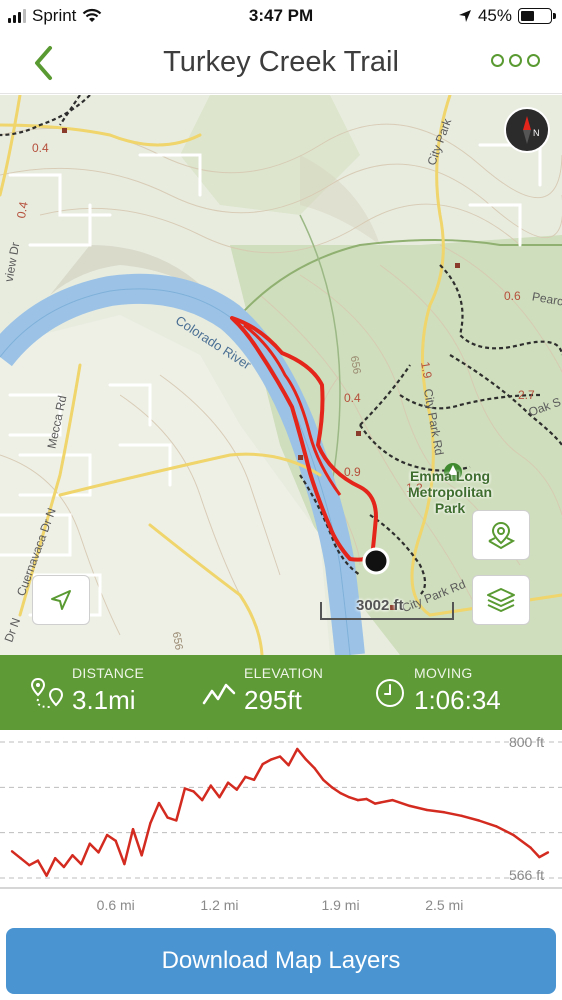 Image resolution: width=562 pixels, height=1000 pixels. What do you see at coordinates (457, 700) in the screenshot?
I see `stat-moving-value: 1:06:34` at bounding box center [457, 700].